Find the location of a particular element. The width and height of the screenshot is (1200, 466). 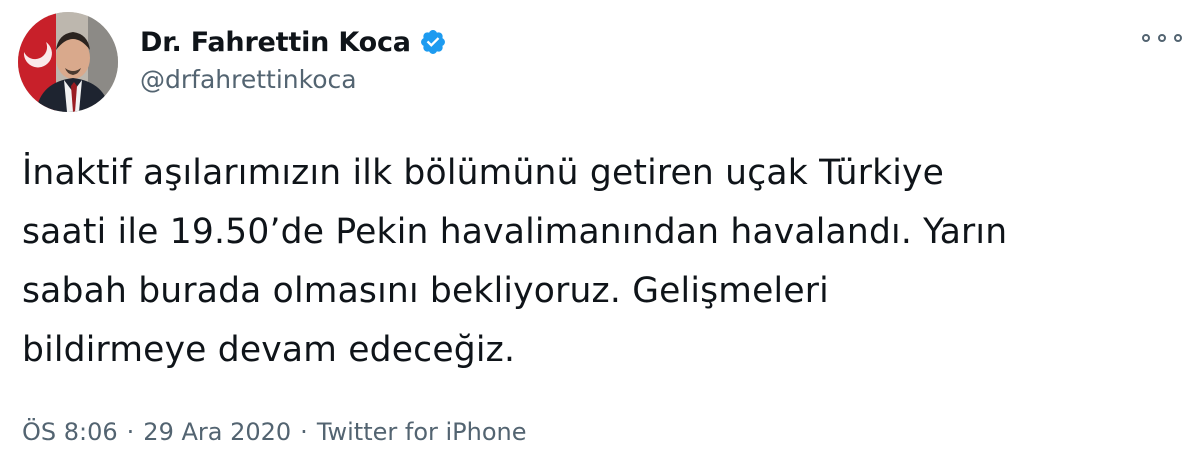

verified-badge-icon is located at coordinates (433, 42).